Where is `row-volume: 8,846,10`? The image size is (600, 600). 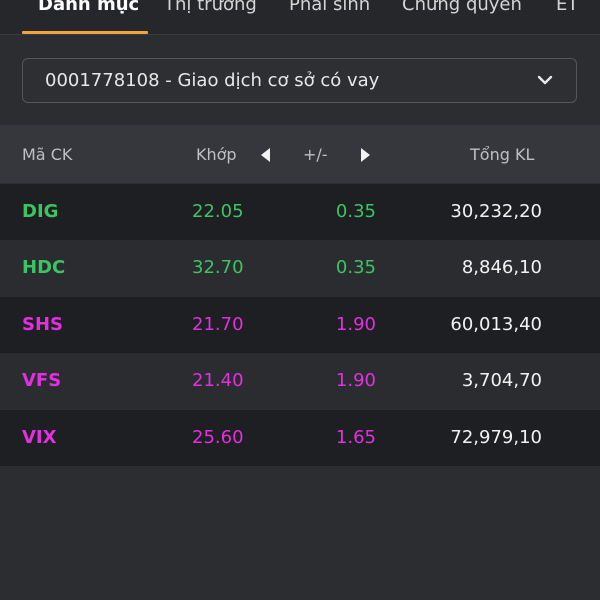
row-volume: 8,846,10 is located at coordinates (501, 267).